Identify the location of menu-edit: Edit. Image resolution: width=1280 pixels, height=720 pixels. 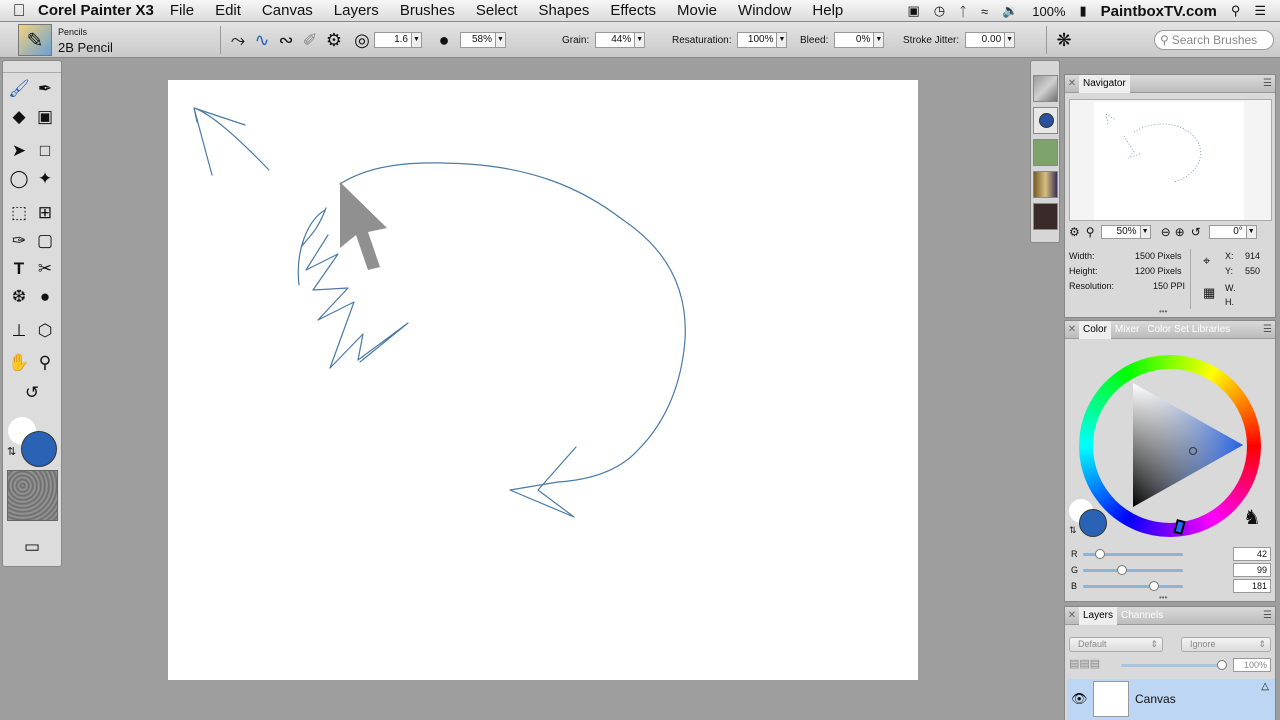
(228, 10).